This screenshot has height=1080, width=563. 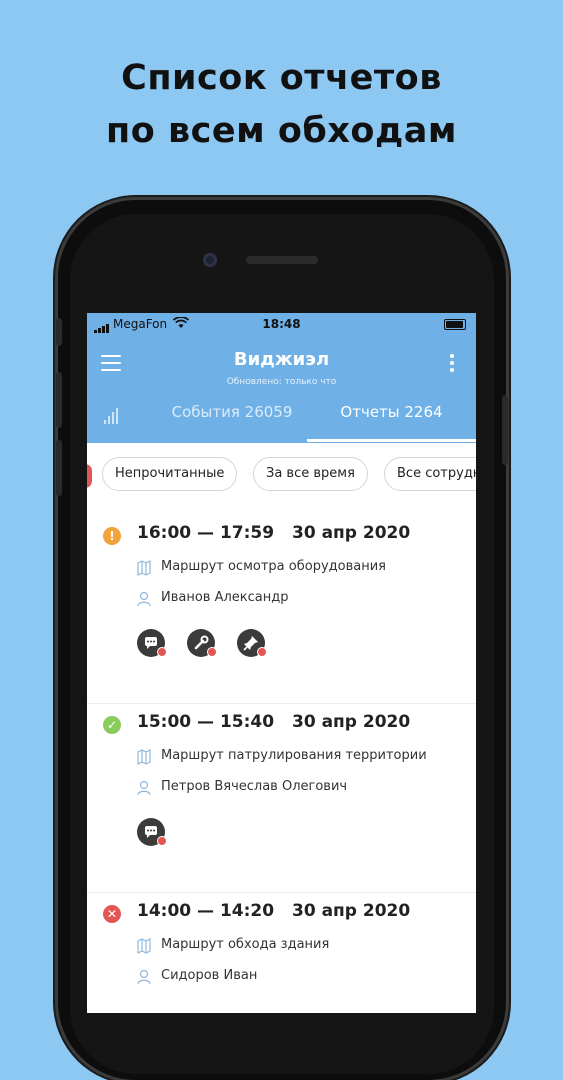 I want to click on more-options-icon, so click(x=452, y=363).